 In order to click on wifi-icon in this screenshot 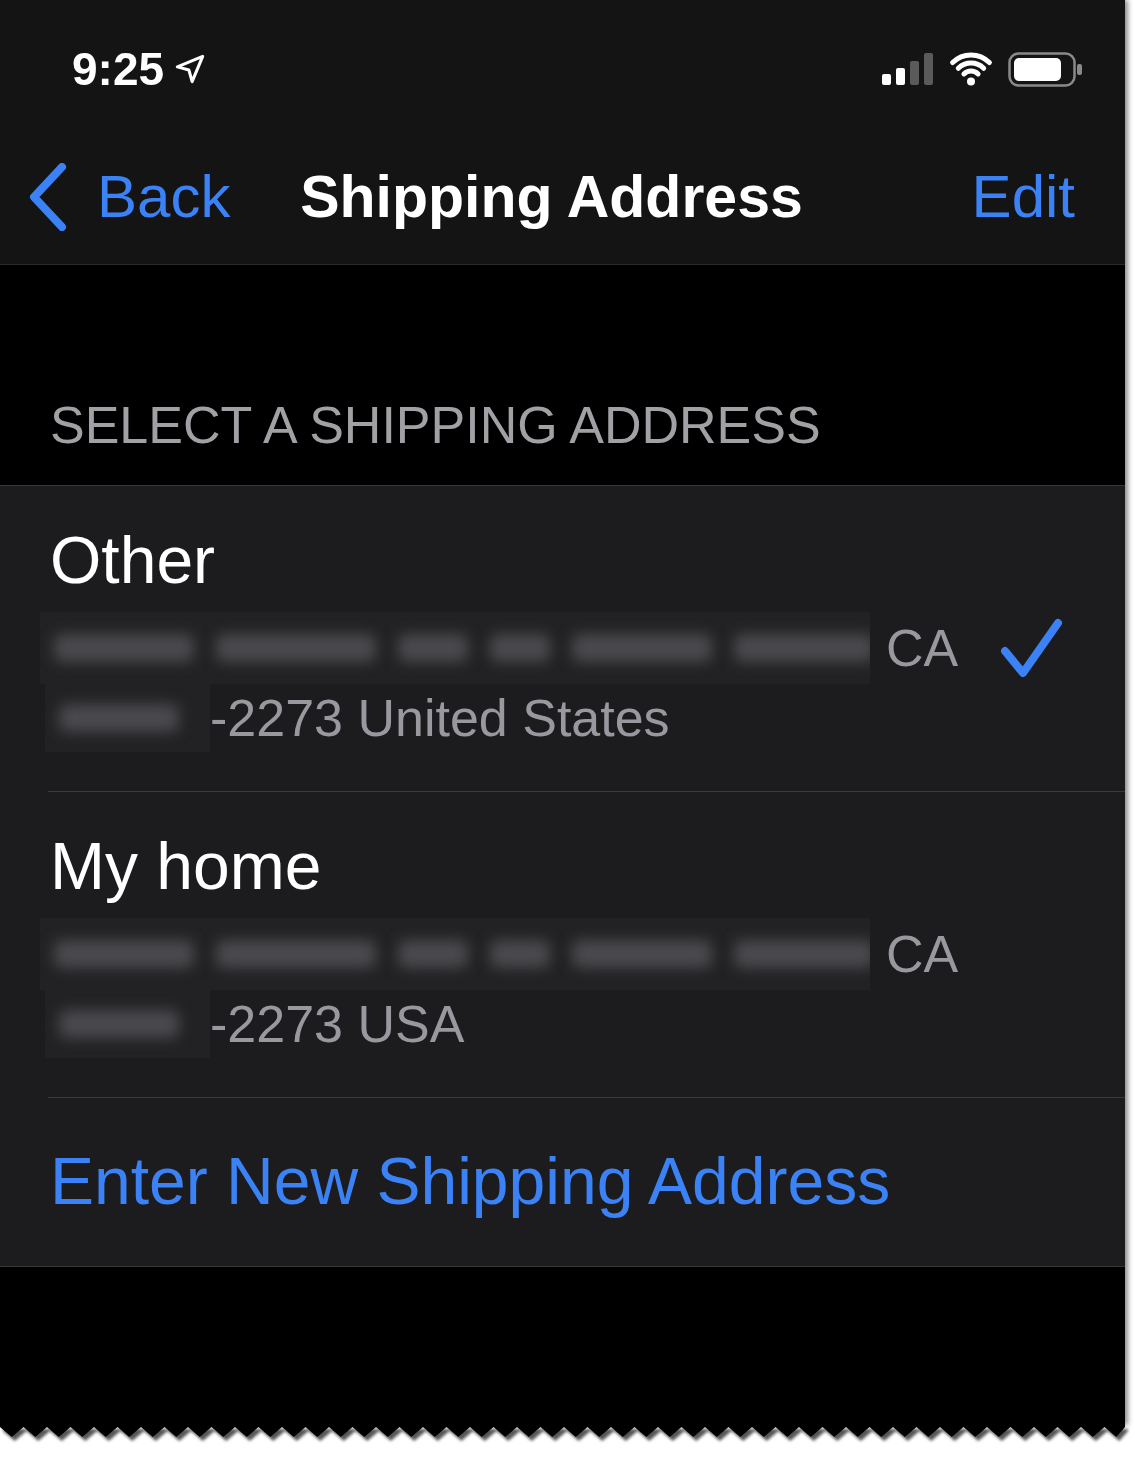, I will do `click(971, 69)`.